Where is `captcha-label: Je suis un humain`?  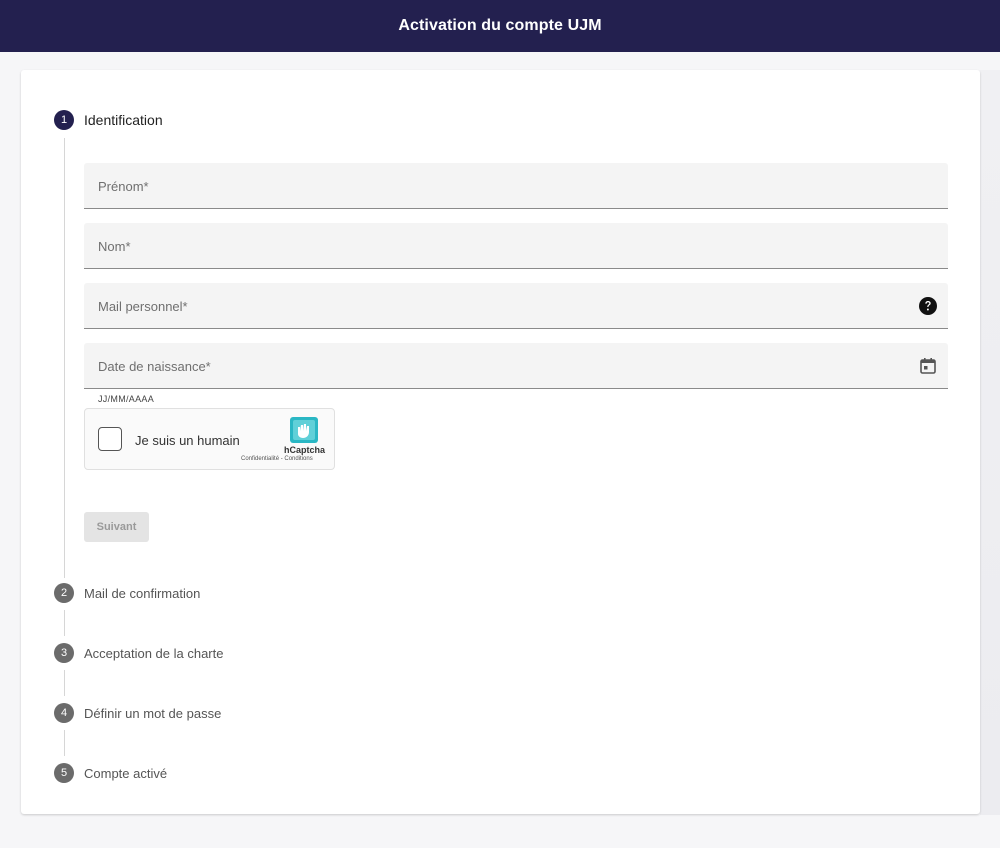 captcha-label: Je suis un humain is located at coordinates (187, 440).